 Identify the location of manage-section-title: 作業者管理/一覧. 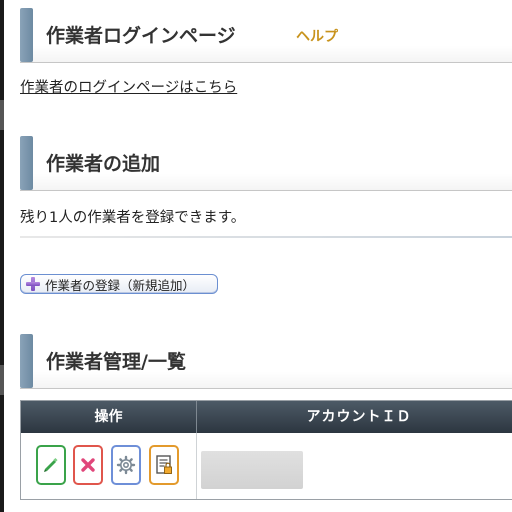
(116, 362).